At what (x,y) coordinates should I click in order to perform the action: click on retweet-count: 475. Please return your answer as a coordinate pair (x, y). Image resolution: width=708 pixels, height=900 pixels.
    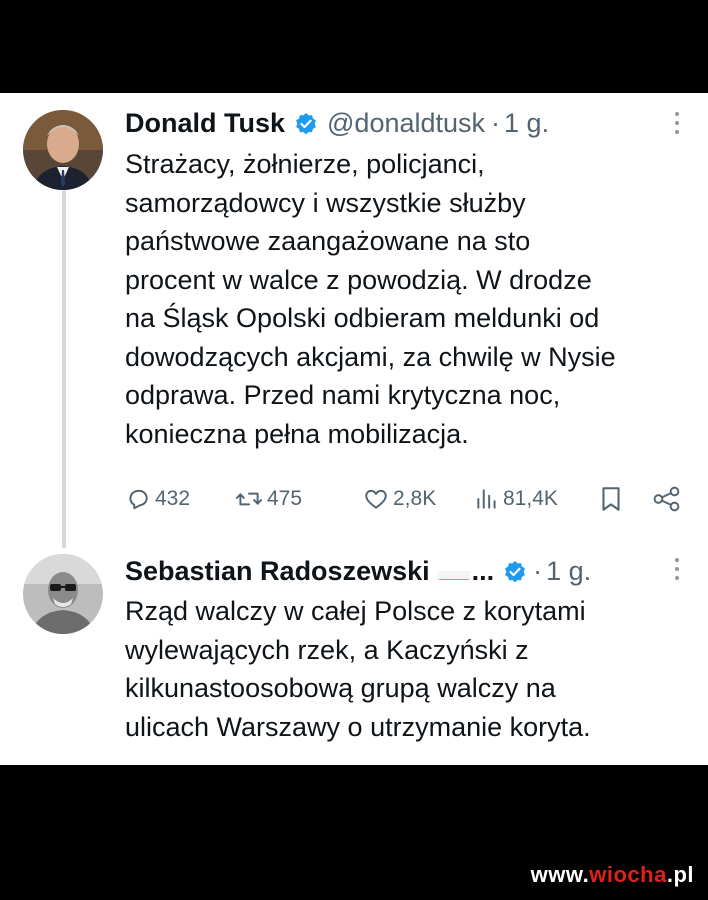
    Looking at the image, I should click on (285, 498).